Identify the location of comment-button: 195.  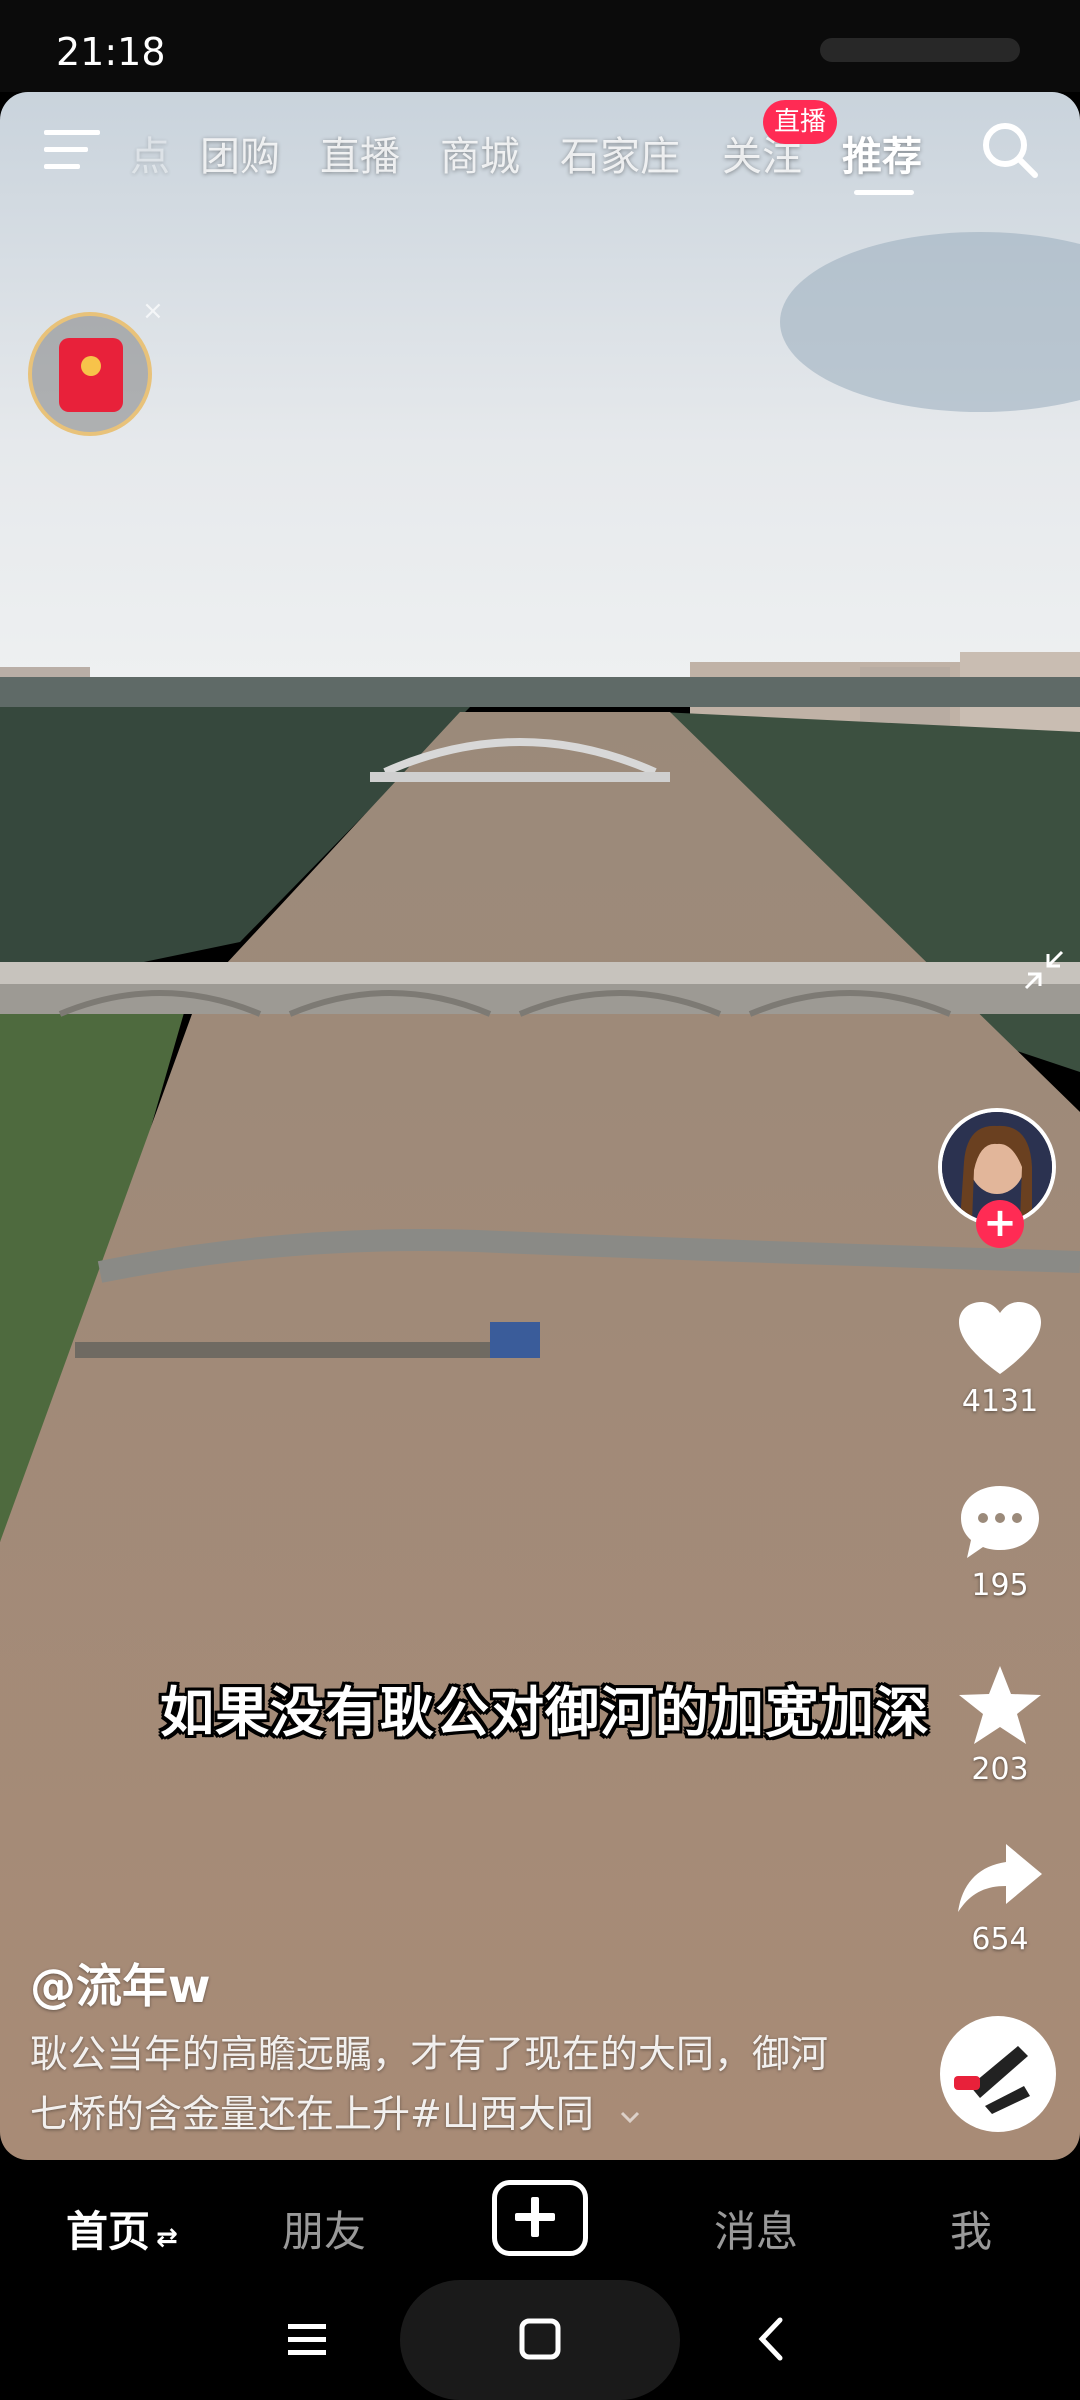
(1000, 1542).